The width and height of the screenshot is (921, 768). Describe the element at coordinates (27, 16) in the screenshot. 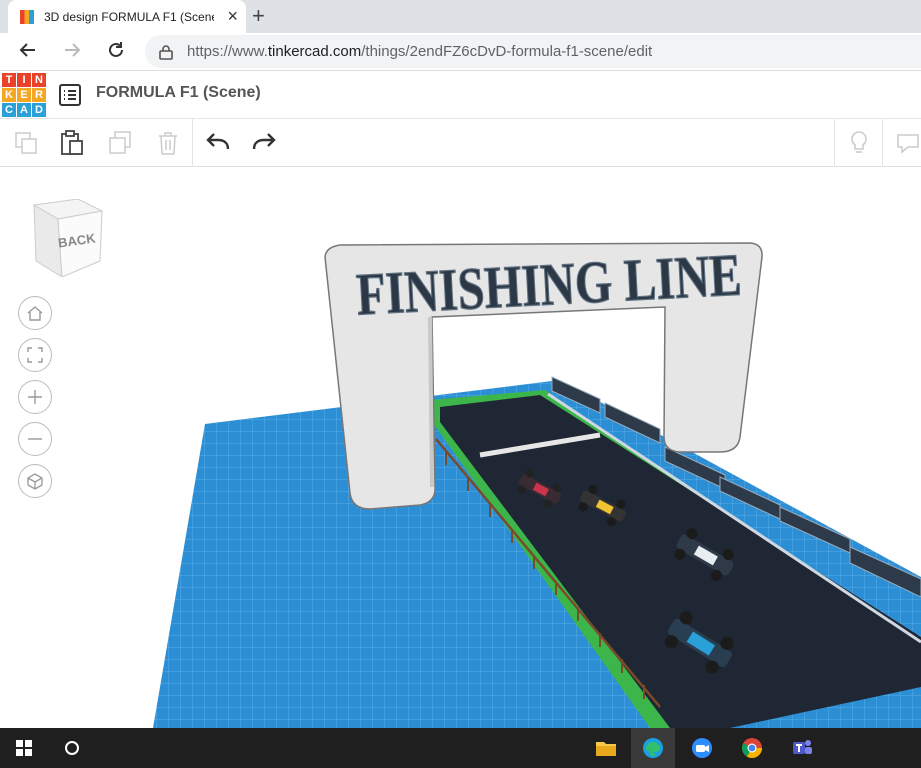

I see `tinkercad-favicon-icon` at that location.